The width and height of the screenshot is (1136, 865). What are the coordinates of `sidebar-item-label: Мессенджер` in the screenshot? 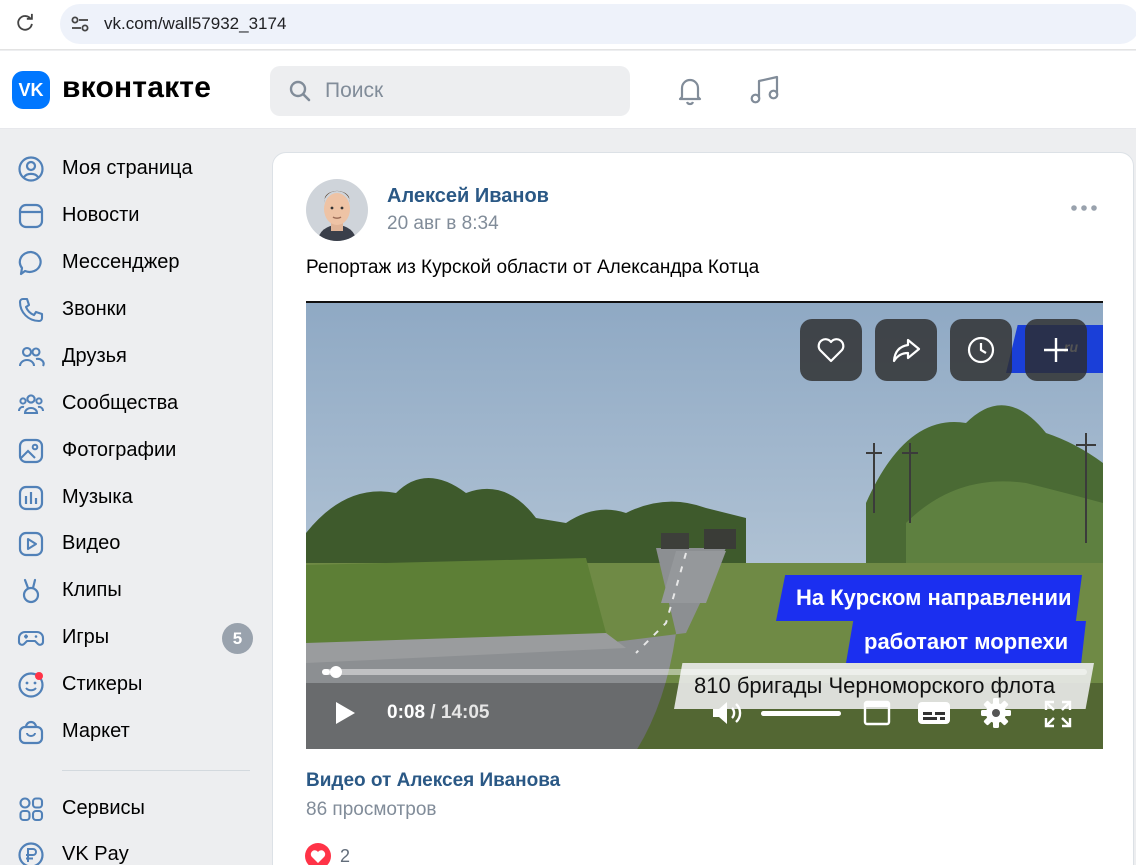 It's located at (121, 262).